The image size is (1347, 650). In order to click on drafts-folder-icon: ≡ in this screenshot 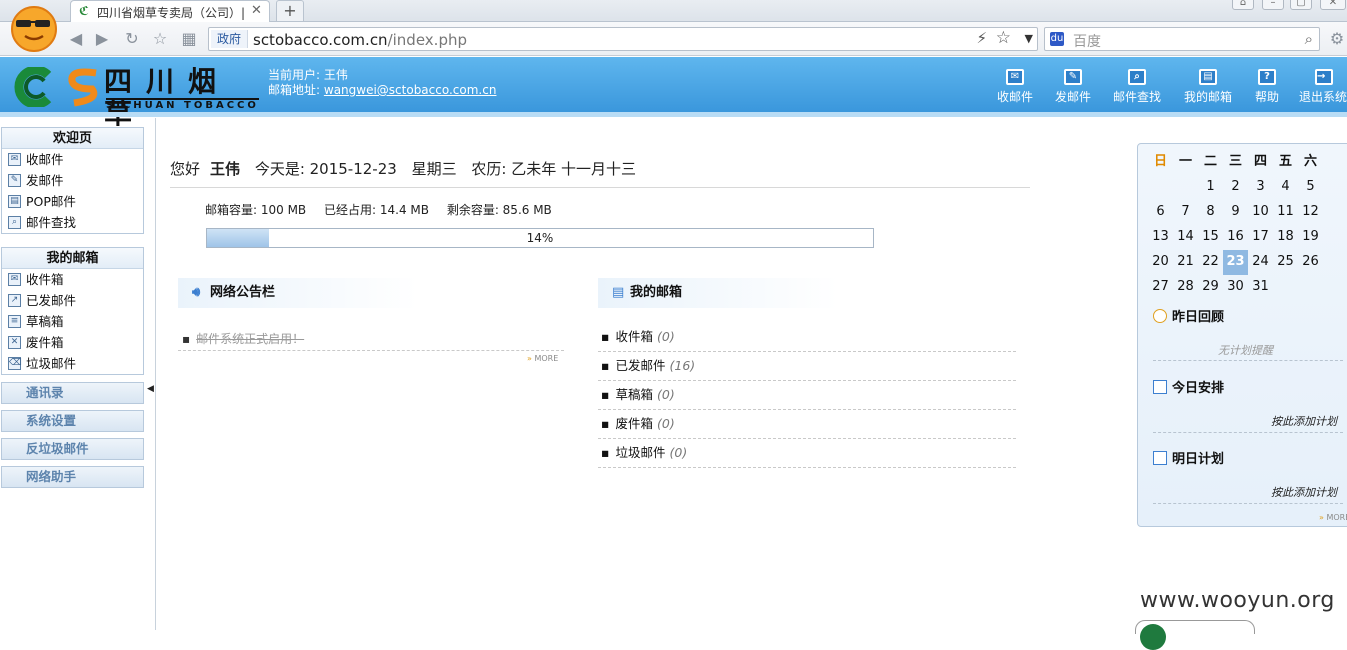, I will do `click(14, 321)`.